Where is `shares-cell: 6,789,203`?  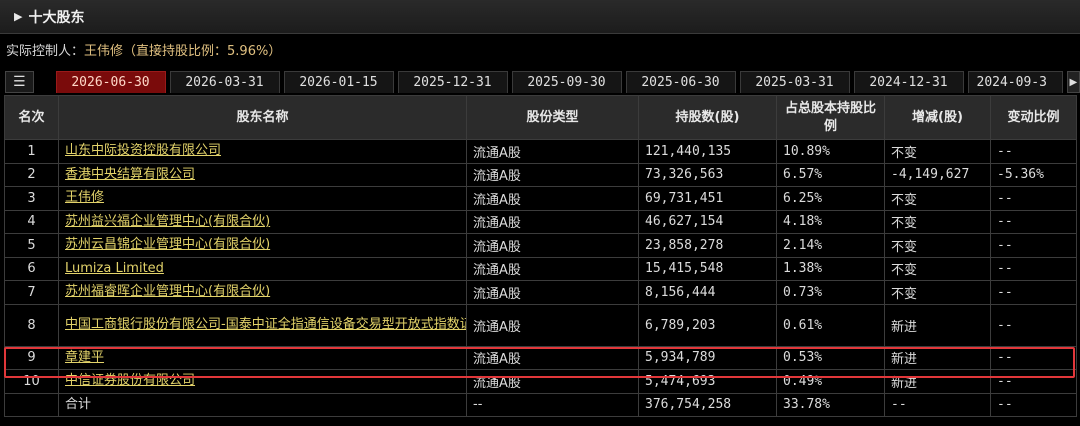
shares-cell: 6,789,203 is located at coordinates (707, 325).